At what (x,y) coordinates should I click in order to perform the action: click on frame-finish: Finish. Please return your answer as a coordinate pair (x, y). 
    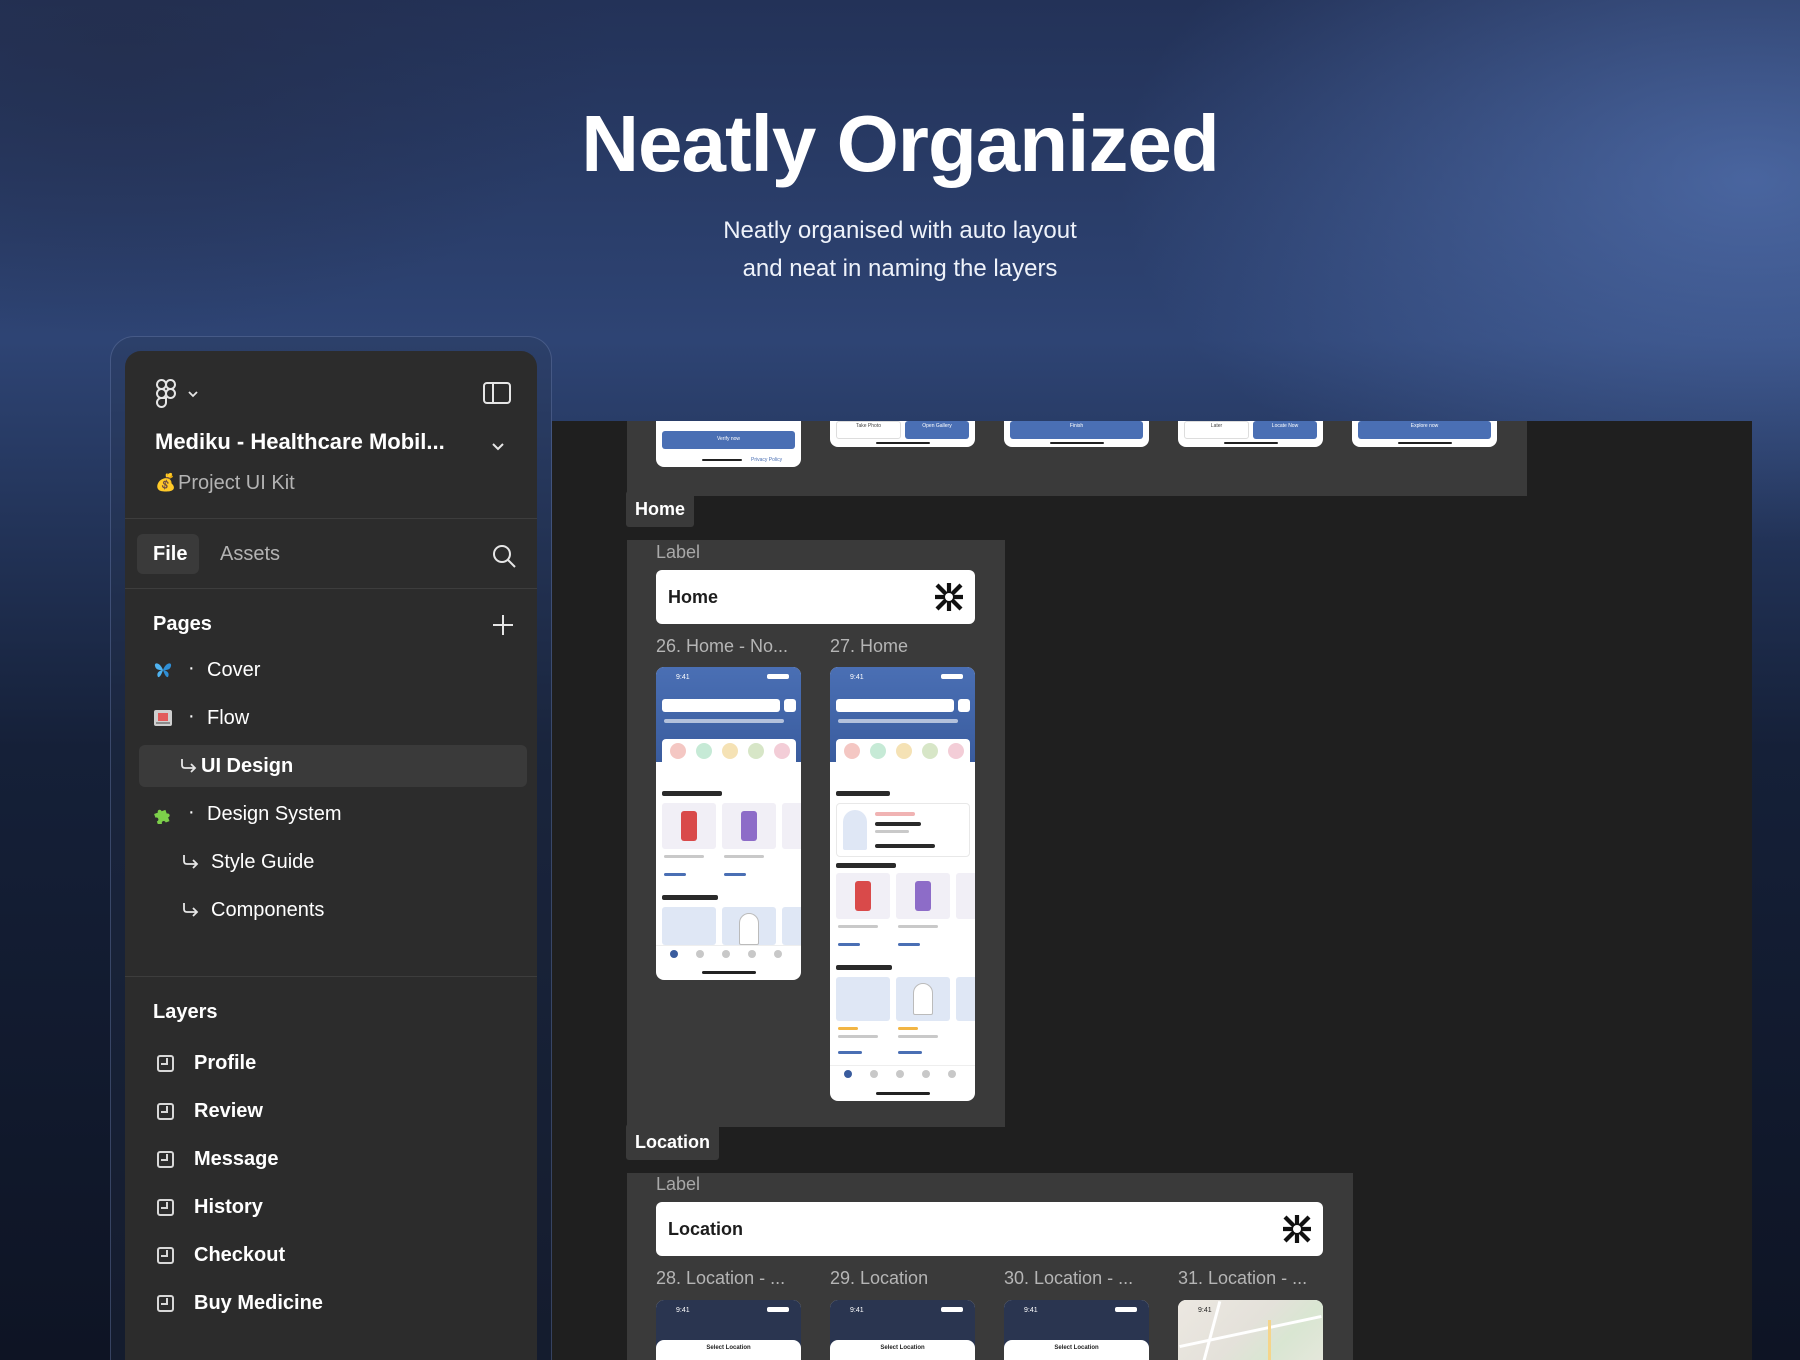
    Looking at the image, I should click on (1076, 434).